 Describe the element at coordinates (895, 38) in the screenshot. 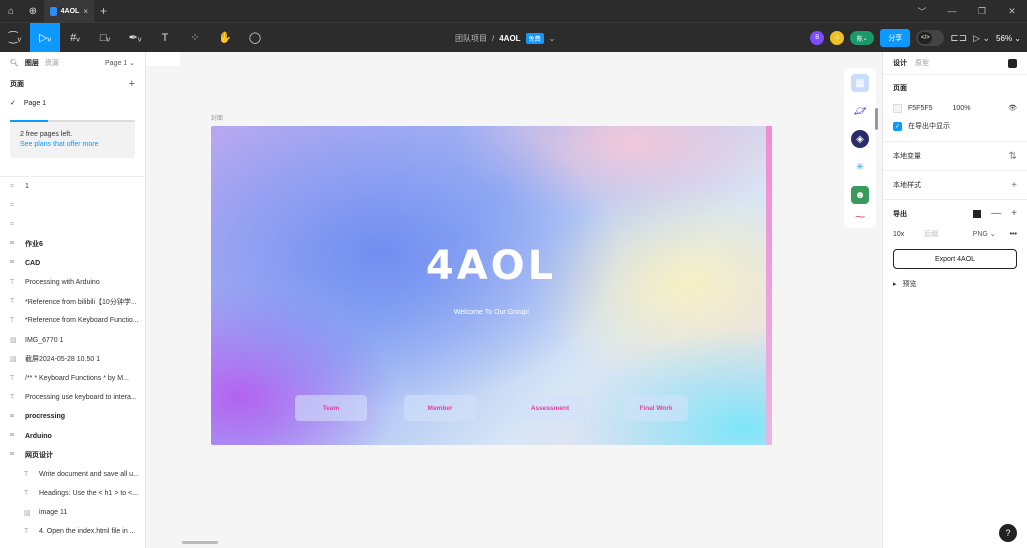

I see `share-button: 分享` at that location.